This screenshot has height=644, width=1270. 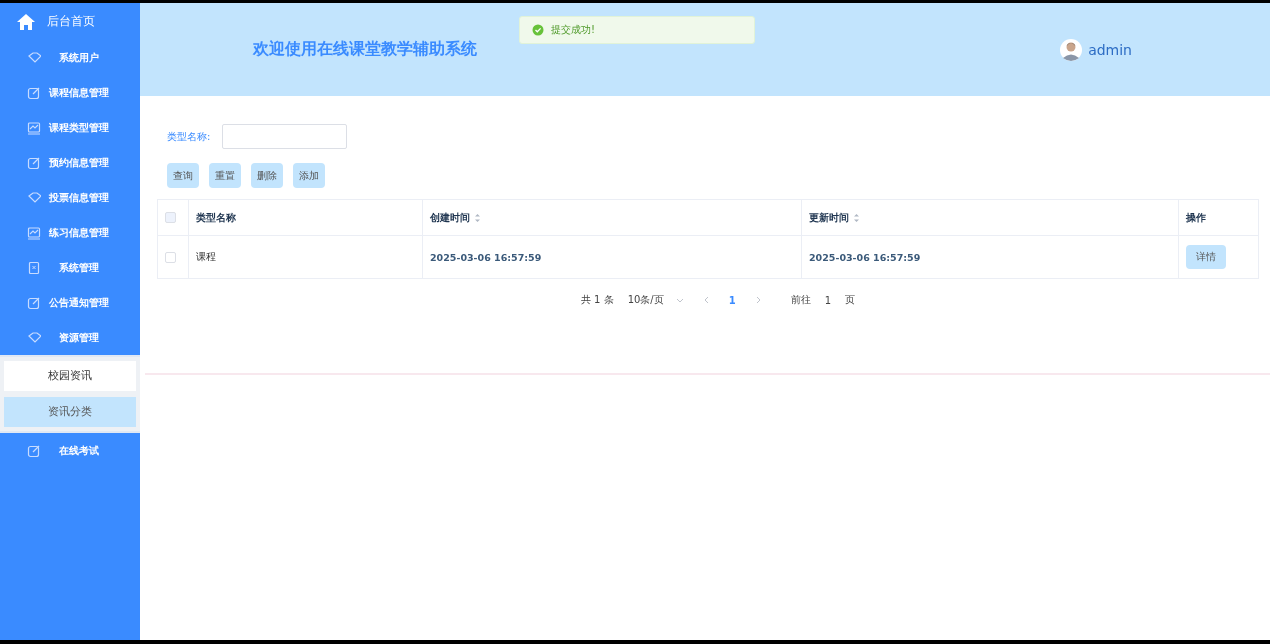 I want to click on action-button: 添加, so click(x=309, y=175).